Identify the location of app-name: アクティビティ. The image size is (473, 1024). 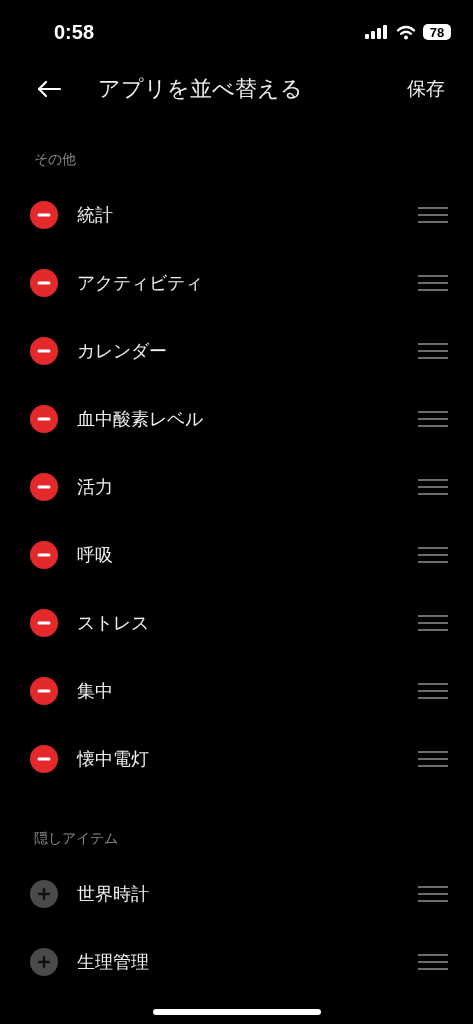
(140, 283).